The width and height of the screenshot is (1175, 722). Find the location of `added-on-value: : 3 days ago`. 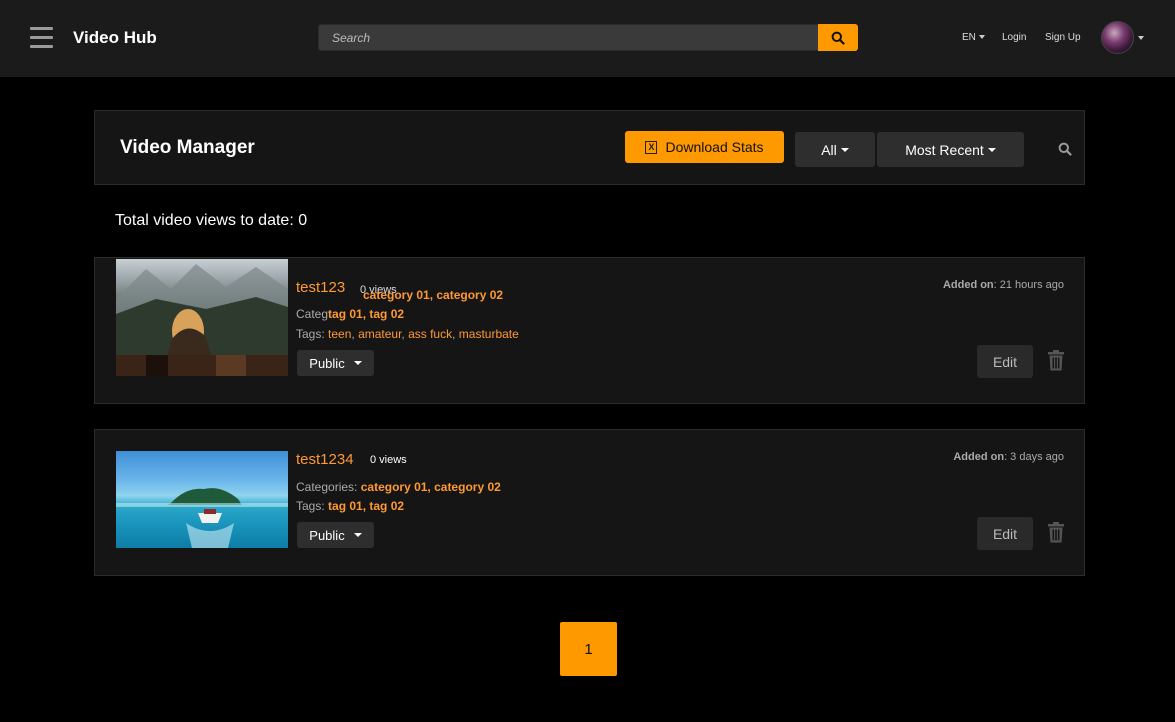

added-on-value: : 3 days ago is located at coordinates (1034, 457).